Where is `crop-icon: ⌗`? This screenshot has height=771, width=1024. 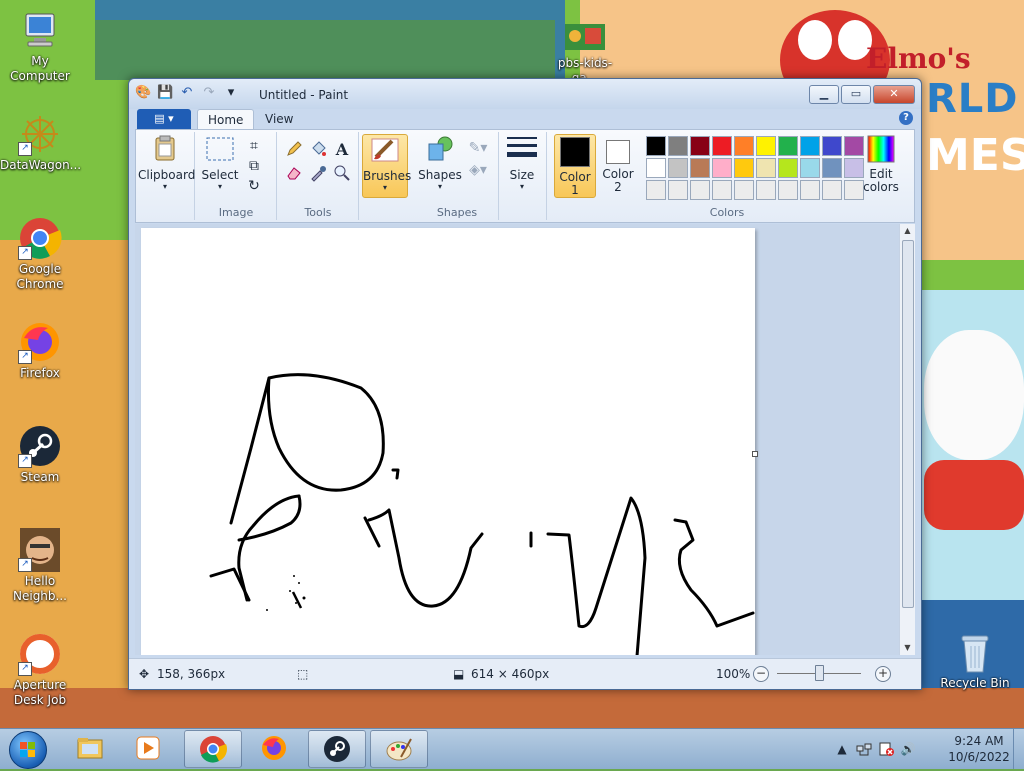
crop-icon: ⌗ is located at coordinates (254, 146).